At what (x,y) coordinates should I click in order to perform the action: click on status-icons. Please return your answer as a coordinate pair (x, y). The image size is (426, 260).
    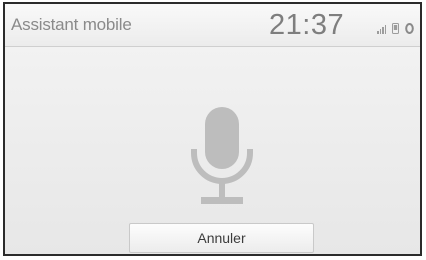
    Looking at the image, I should click on (395, 27).